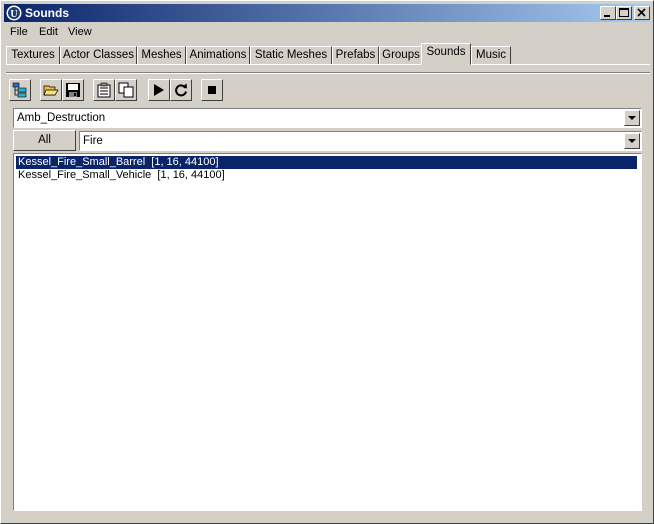  I want to click on menu-edit: Edit, so click(48, 32).